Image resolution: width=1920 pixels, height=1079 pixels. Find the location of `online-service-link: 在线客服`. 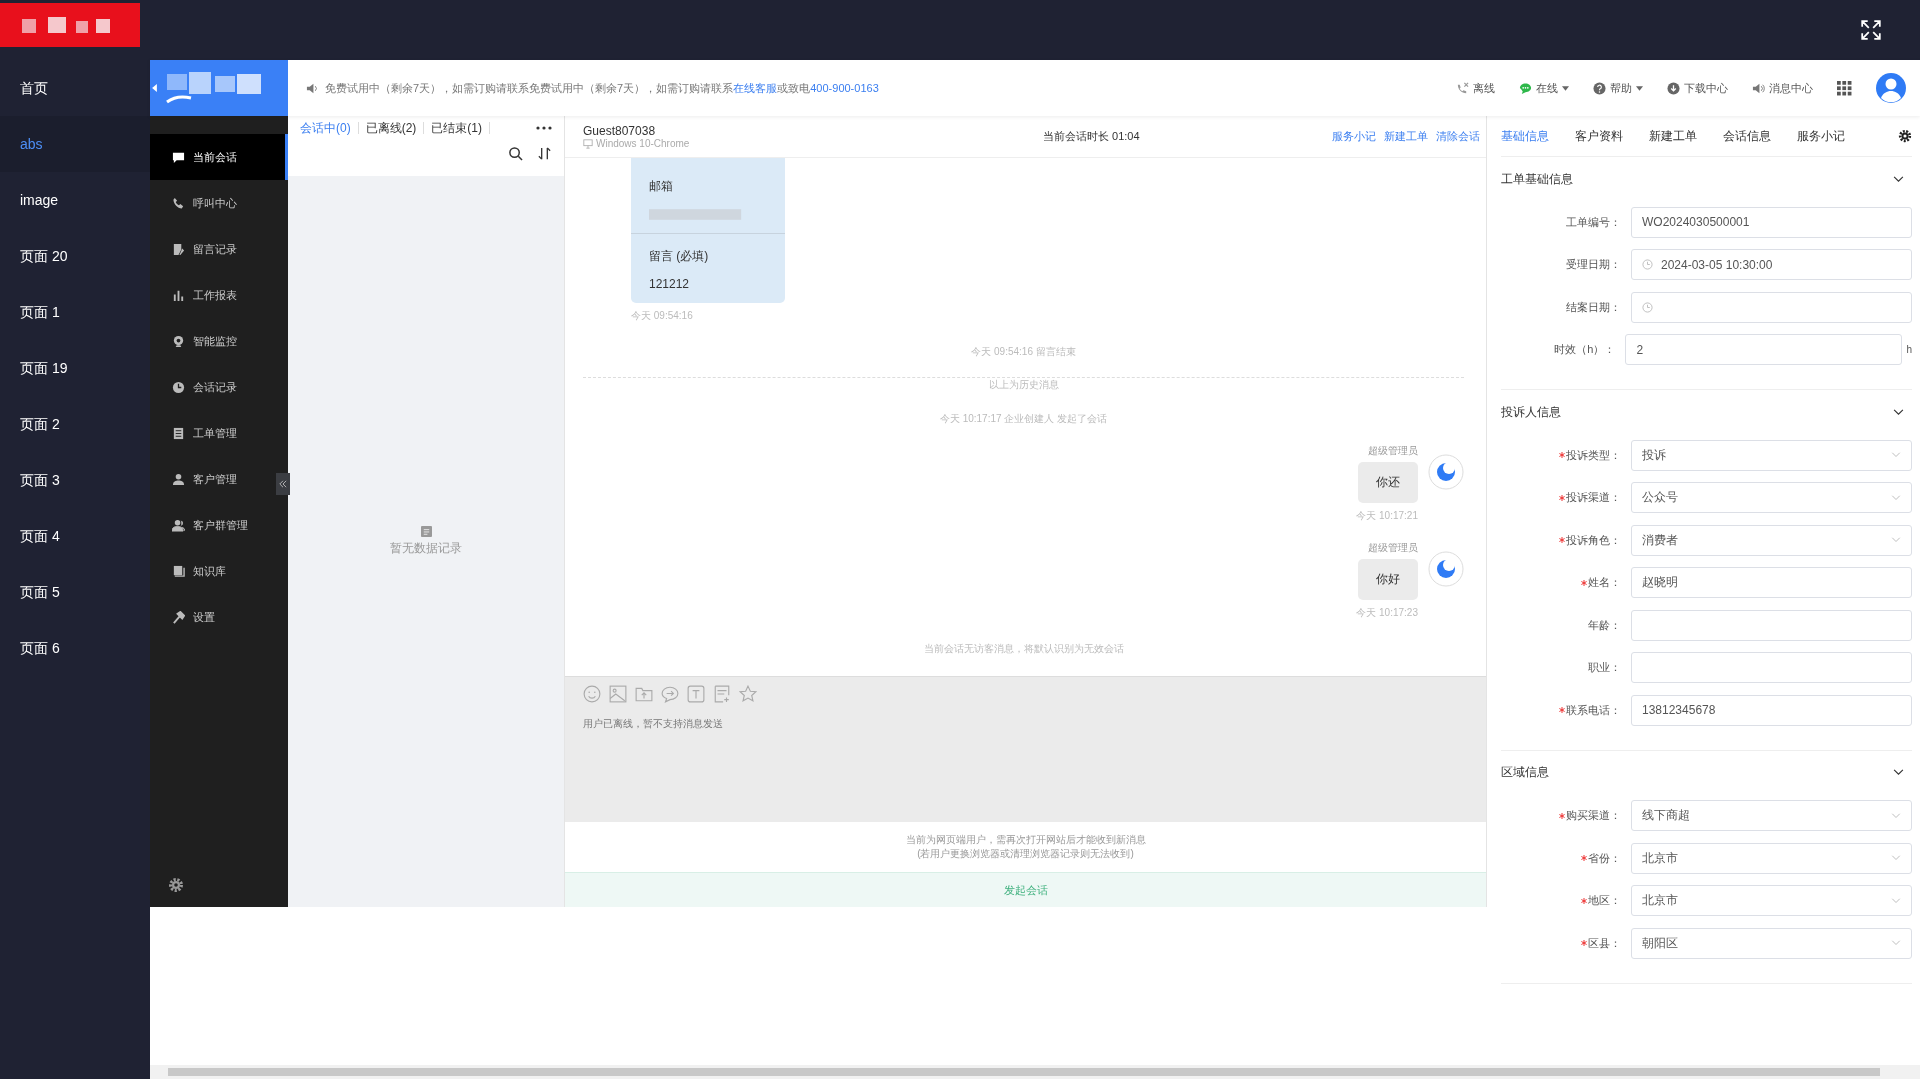

online-service-link: 在线客服 is located at coordinates (755, 87).